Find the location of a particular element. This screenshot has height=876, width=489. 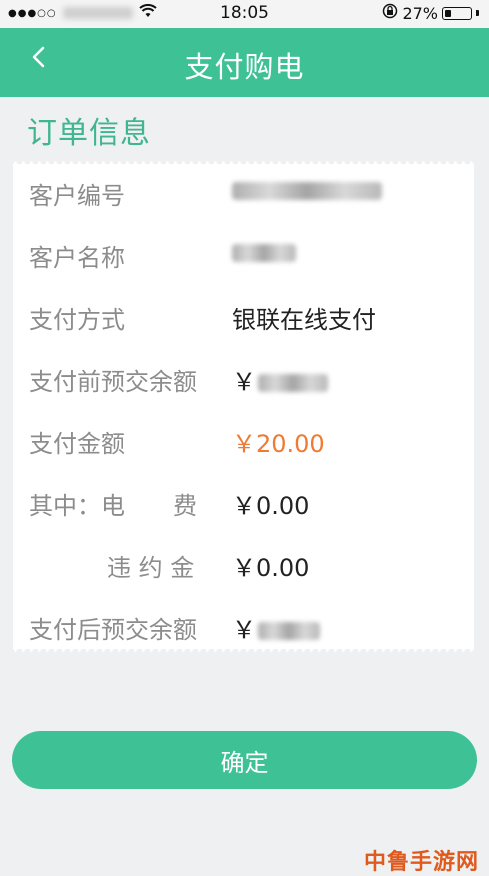

customer-name-value is located at coordinates (264, 252).